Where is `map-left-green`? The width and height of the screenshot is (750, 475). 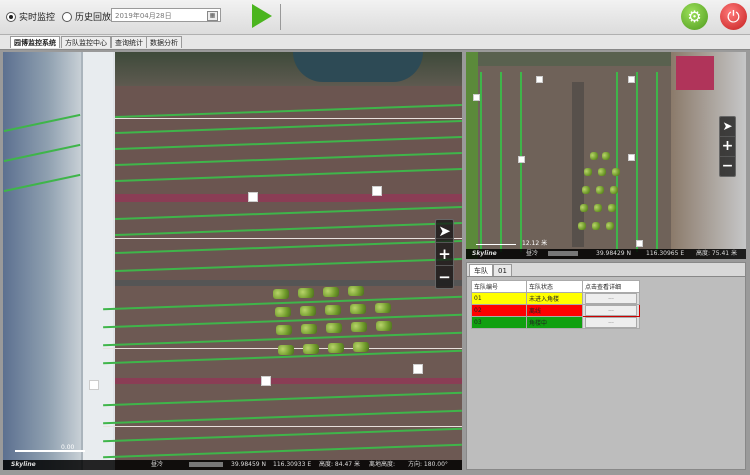 map-left-green is located at coordinates (472, 155).